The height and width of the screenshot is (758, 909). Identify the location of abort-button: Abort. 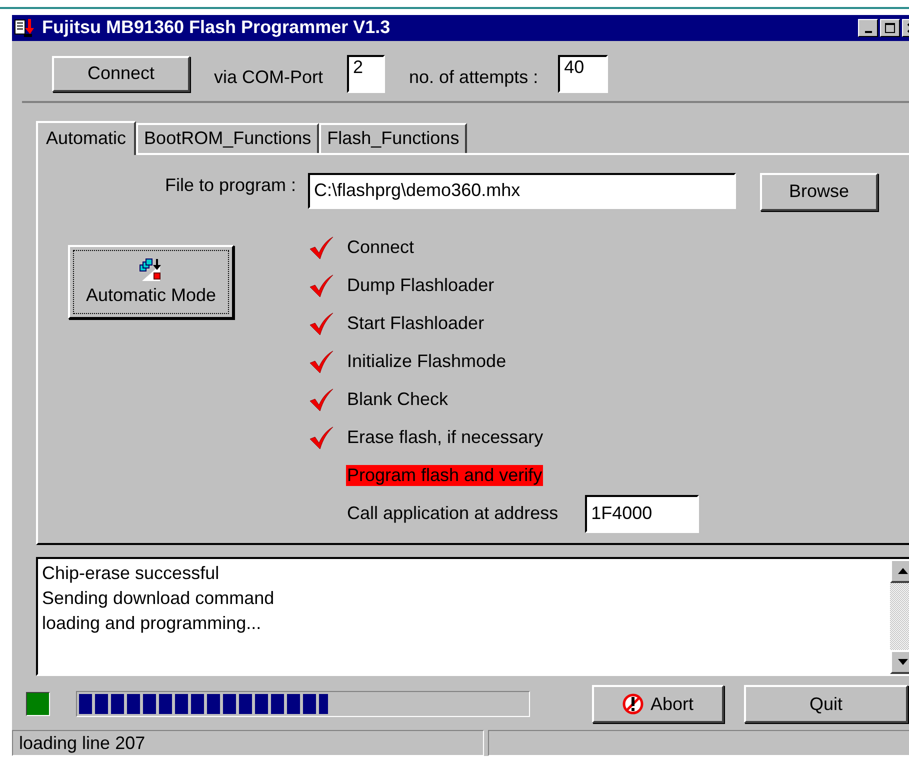
(658, 704).